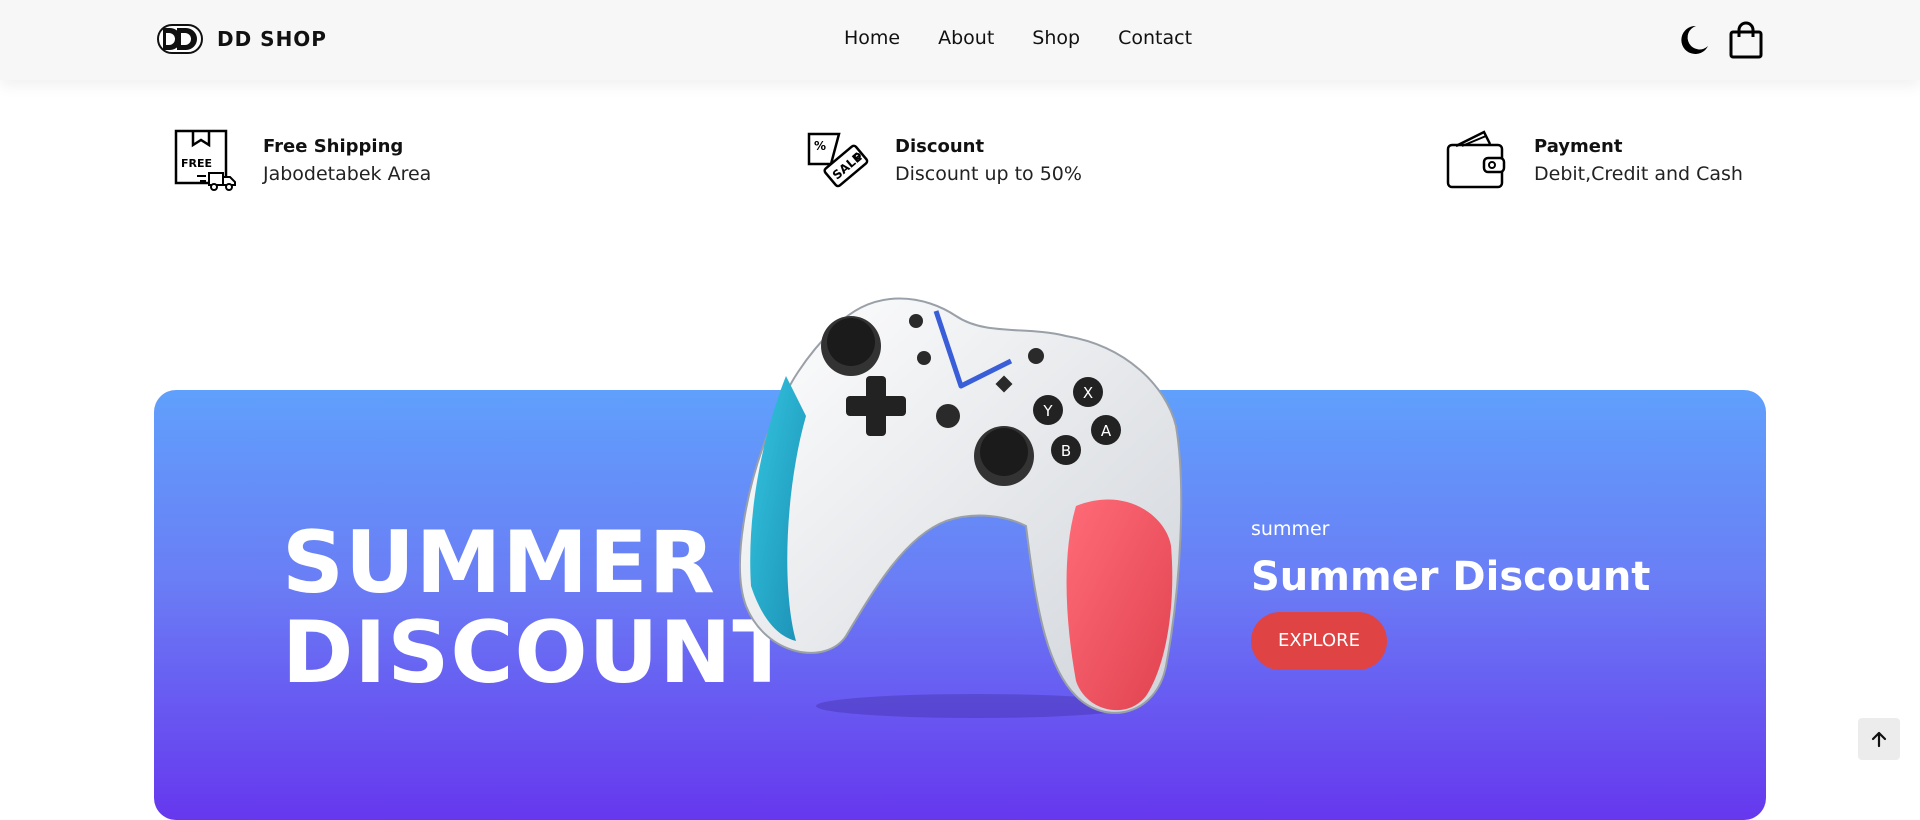 Image resolution: width=1920 pixels, height=820 pixels. Describe the element at coordinates (1746, 40) in the screenshot. I see `shopping-bag-icon` at that location.